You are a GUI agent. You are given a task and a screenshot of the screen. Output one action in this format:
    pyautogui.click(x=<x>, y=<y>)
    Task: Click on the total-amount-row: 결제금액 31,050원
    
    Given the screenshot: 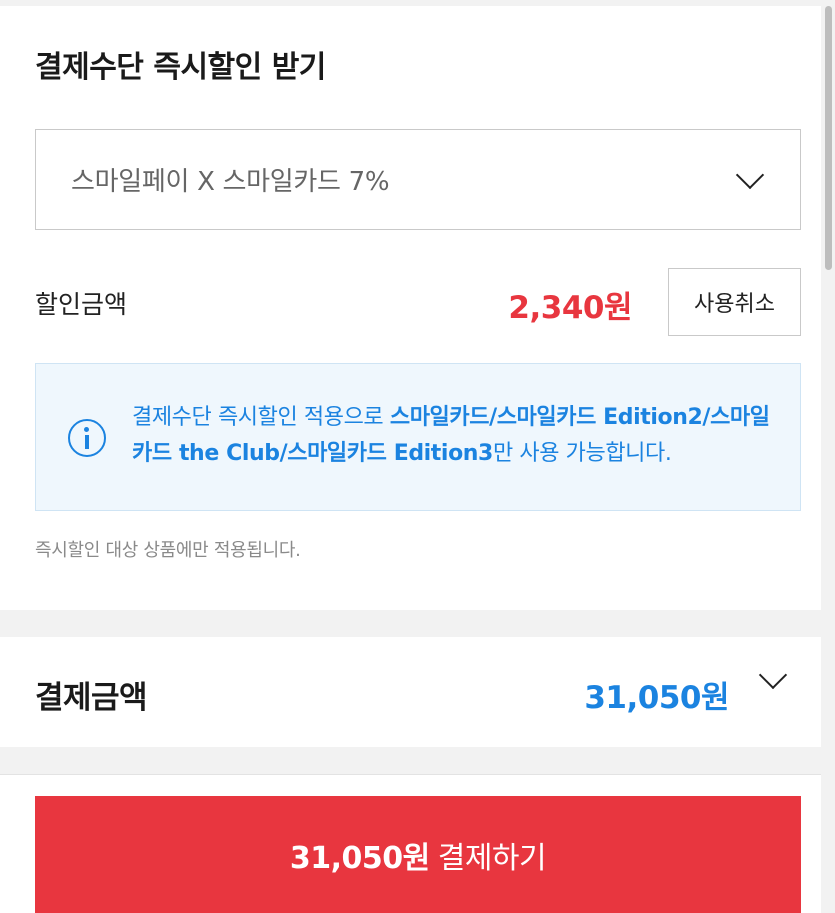 What is the action you would take?
    pyautogui.click(x=410, y=692)
    